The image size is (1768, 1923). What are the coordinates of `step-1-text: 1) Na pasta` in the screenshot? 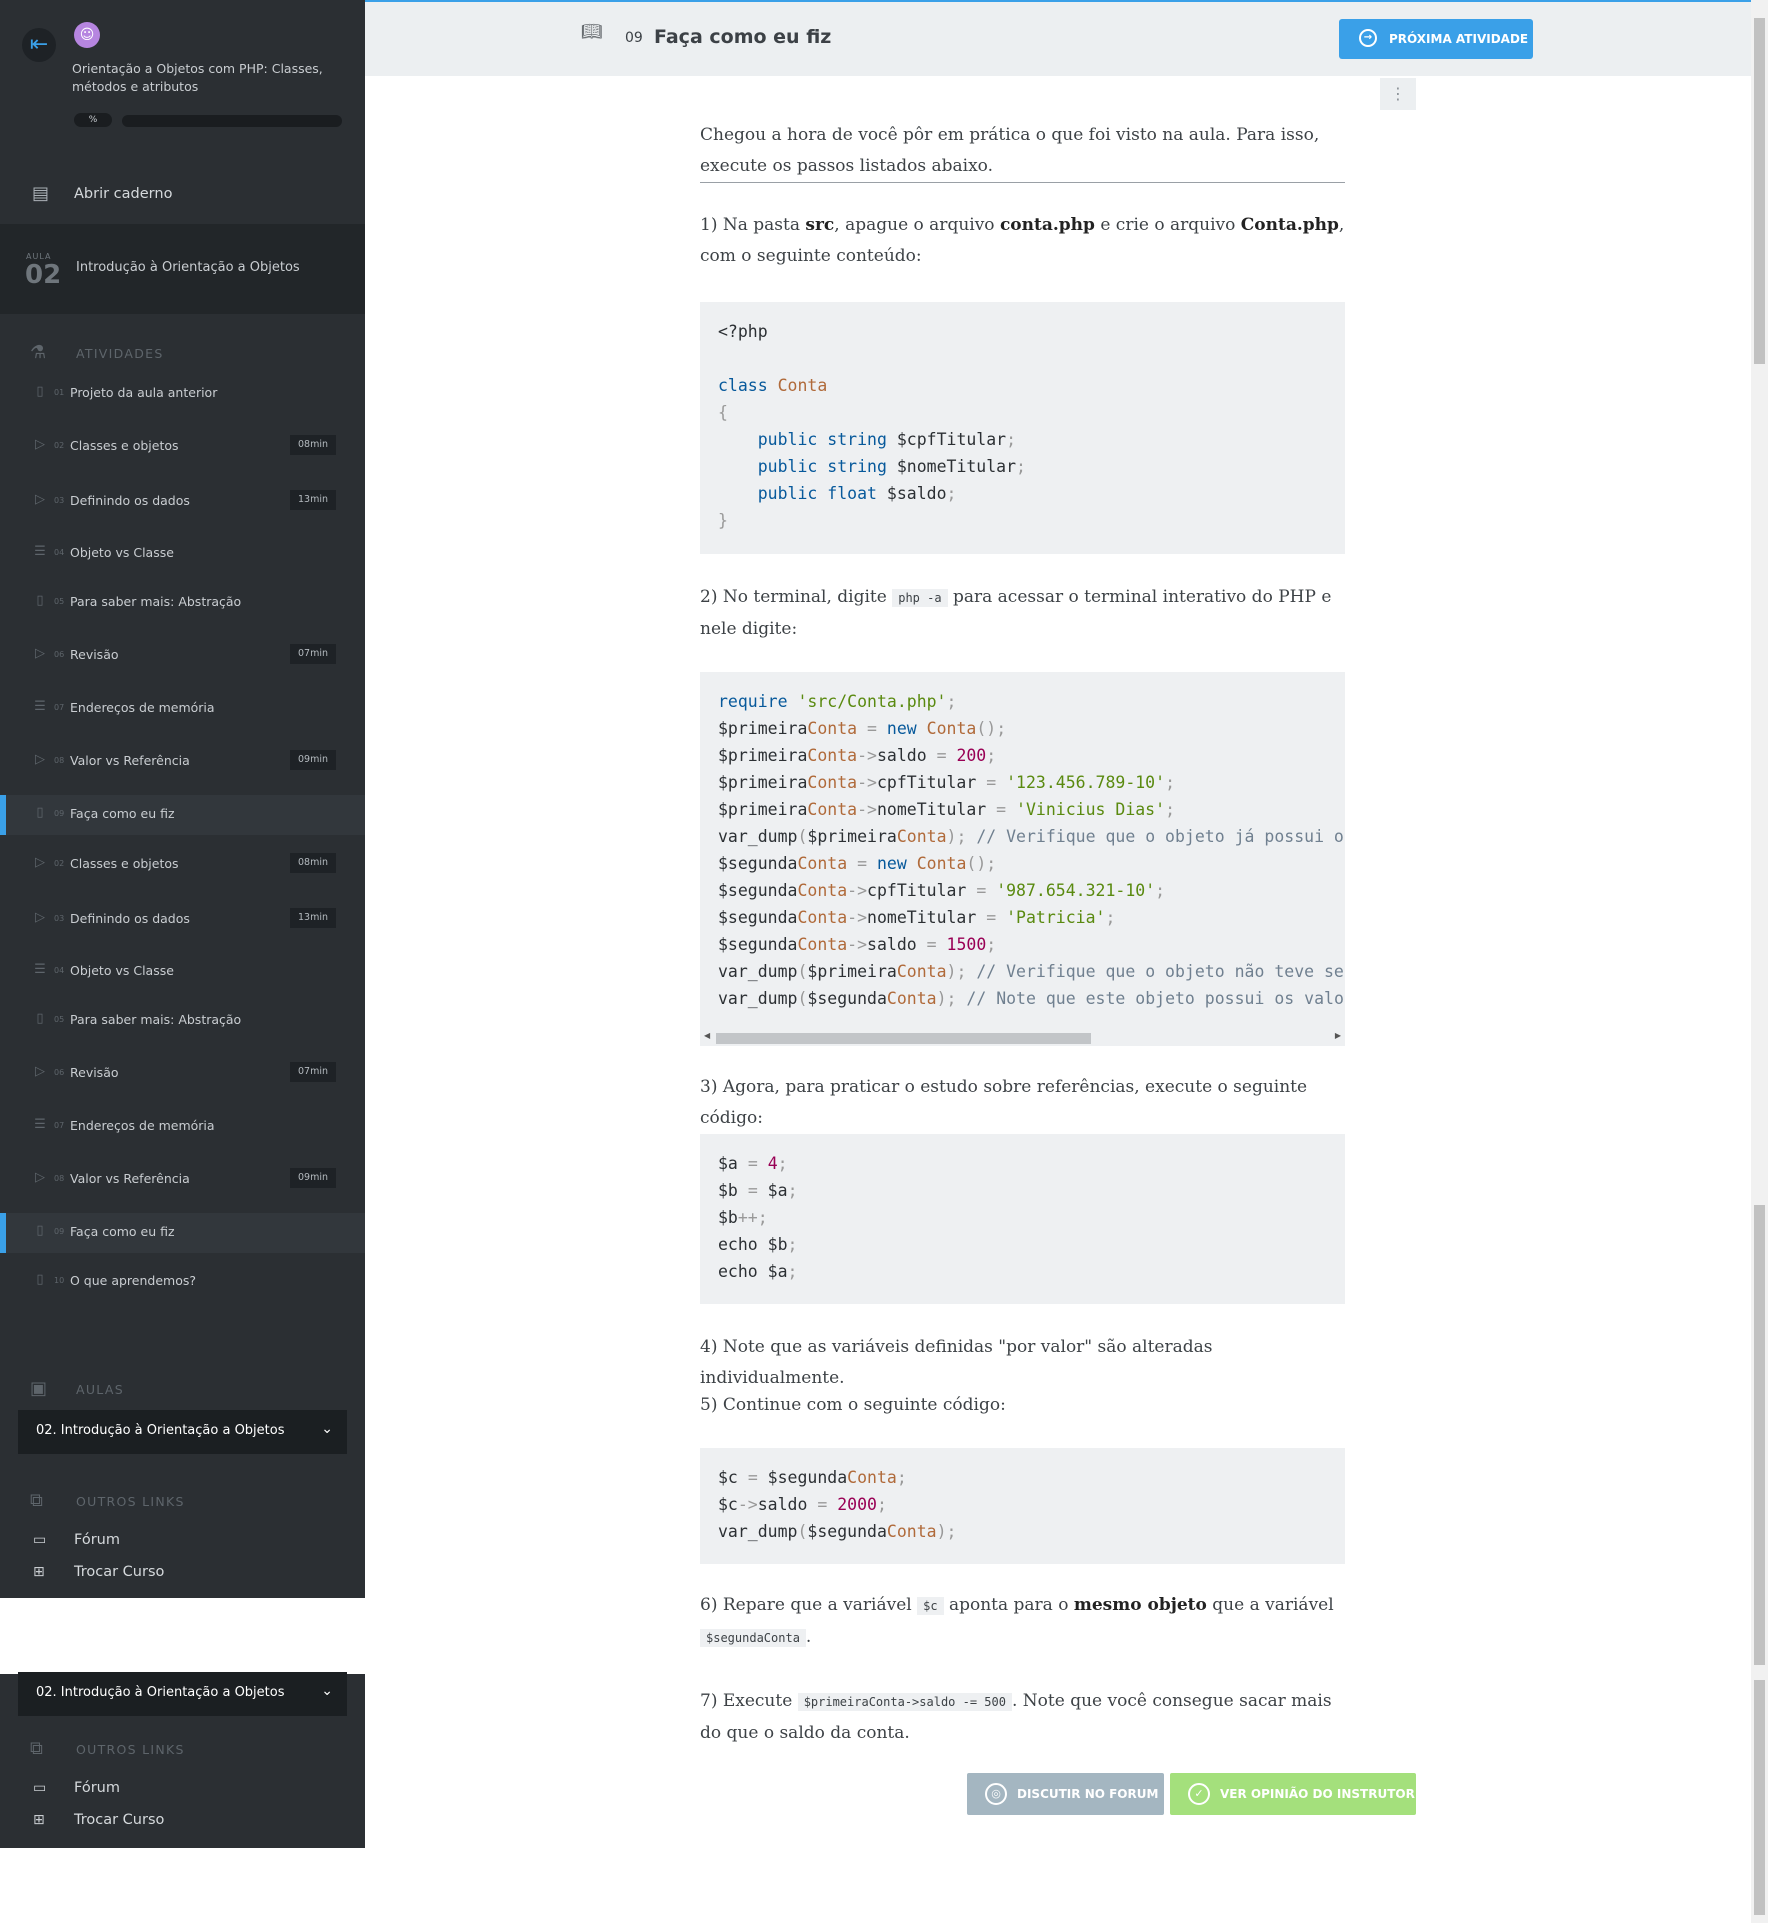 It's located at (753, 225).